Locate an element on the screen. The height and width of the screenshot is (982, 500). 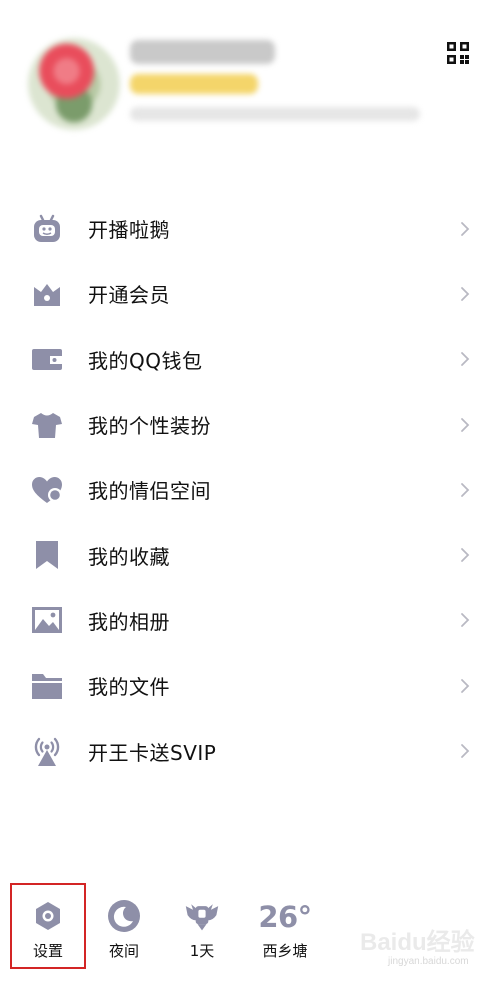
menu-item-label: 我的个性装扮 is located at coordinates (149, 426).